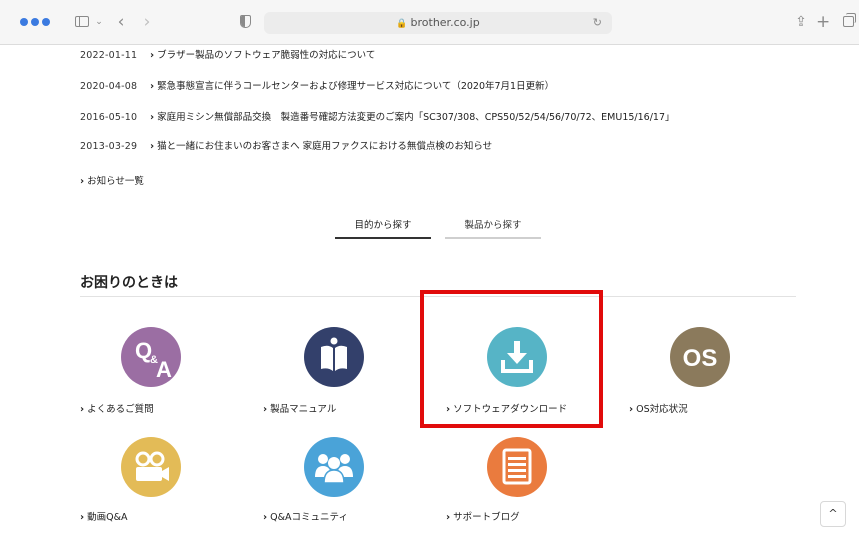 Image resolution: width=859 pixels, height=541 pixels. What do you see at coordinates (402, 24) in the screenshot?
I see `lock-icon: 🔒` at bounding box center [402, 24].